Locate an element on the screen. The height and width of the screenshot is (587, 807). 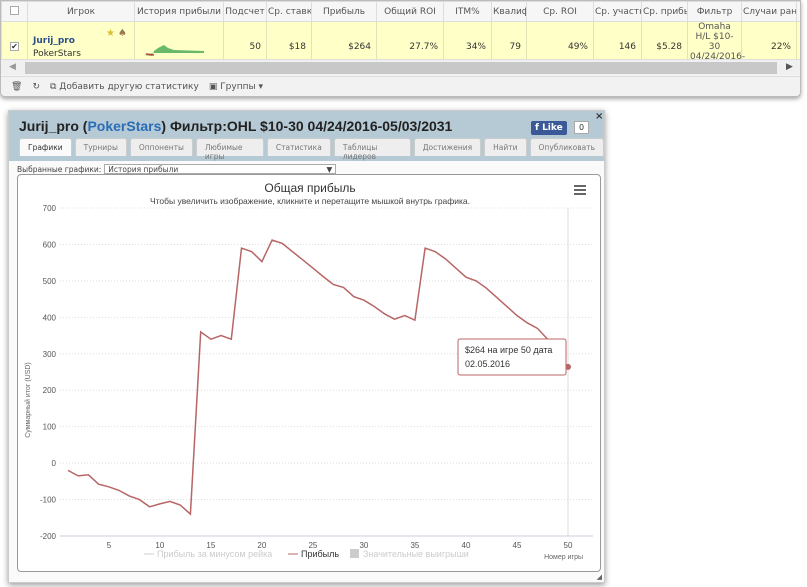
legend-item-profit: Прибыль is located at coordinates (320, 554).